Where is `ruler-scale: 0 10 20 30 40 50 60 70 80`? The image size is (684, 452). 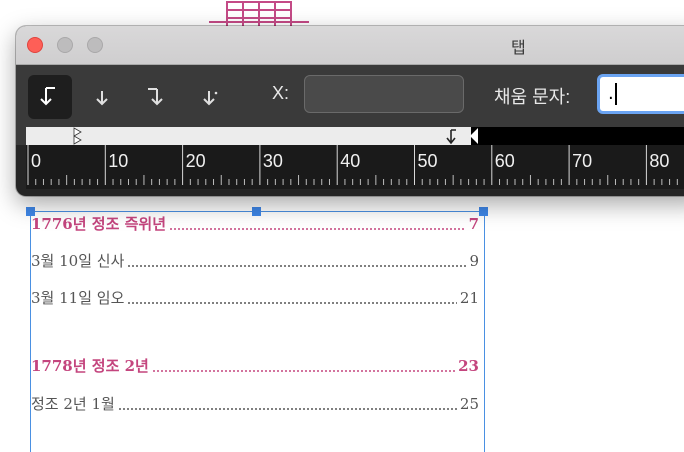
ruler-scale: 0 10 20 30 40 50 60 70 80 is located at coordinates (352, 165).